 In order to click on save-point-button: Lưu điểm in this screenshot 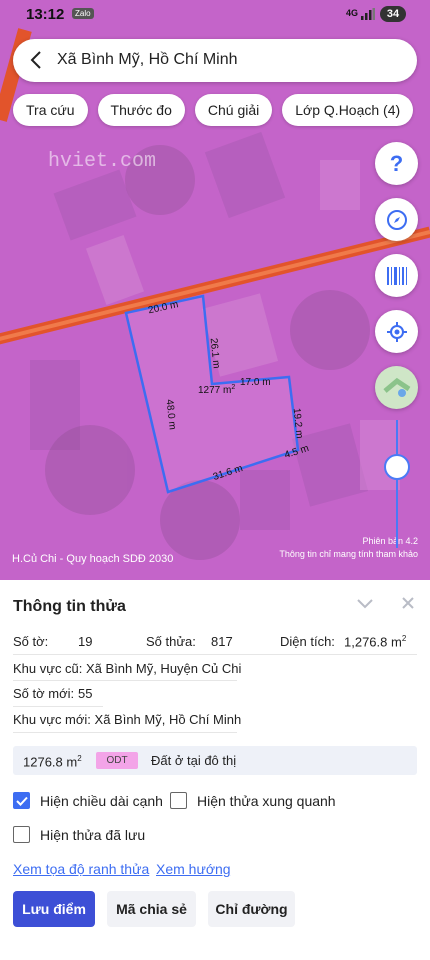, I will do `click(54, 909)`.